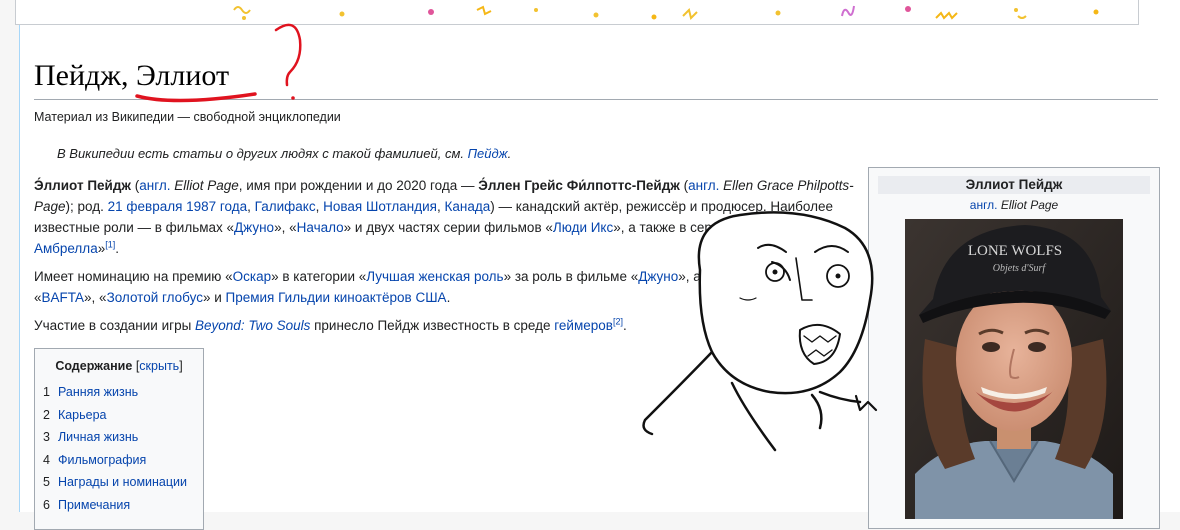  I want to click on toc-item: 3 Личная жизнь, so click(123, 439).